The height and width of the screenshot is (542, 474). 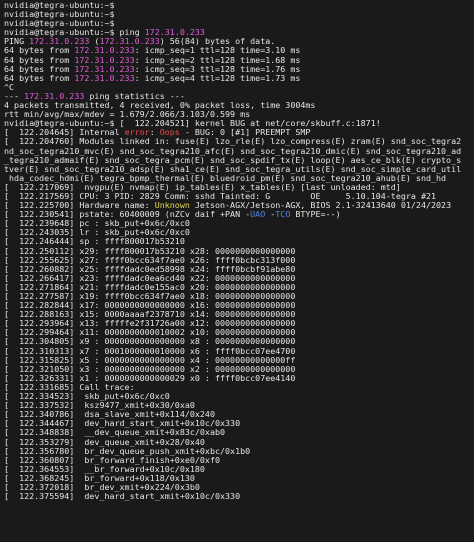 What do you see at coordinates (270, 214) in the screenshot?
I see `terminal-text-segment: -` at bounding box center [270, 214].